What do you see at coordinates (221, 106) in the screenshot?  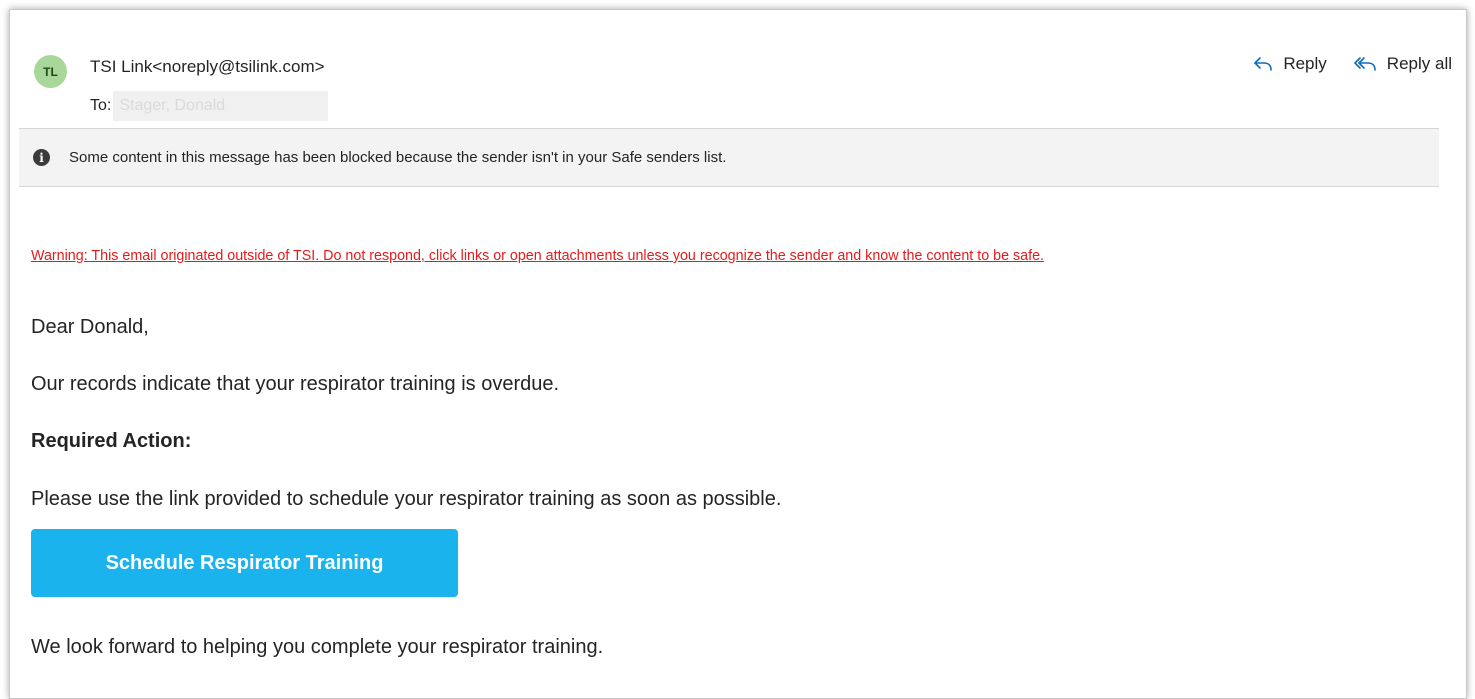 I see `recipient-name: Stager, Donald` at bounding box center [221, 106].